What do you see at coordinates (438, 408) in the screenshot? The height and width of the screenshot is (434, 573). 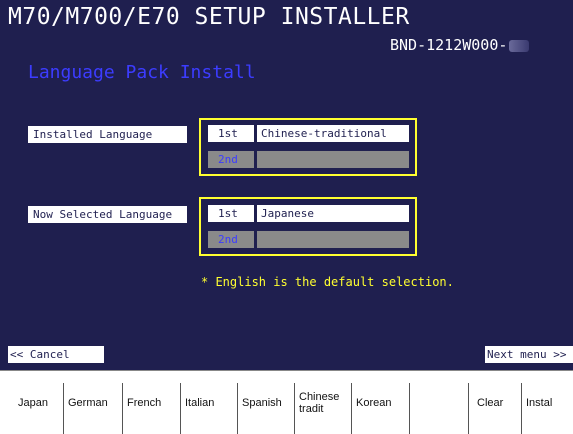 I see `fkey-blank` at bounding box center [438, 408].